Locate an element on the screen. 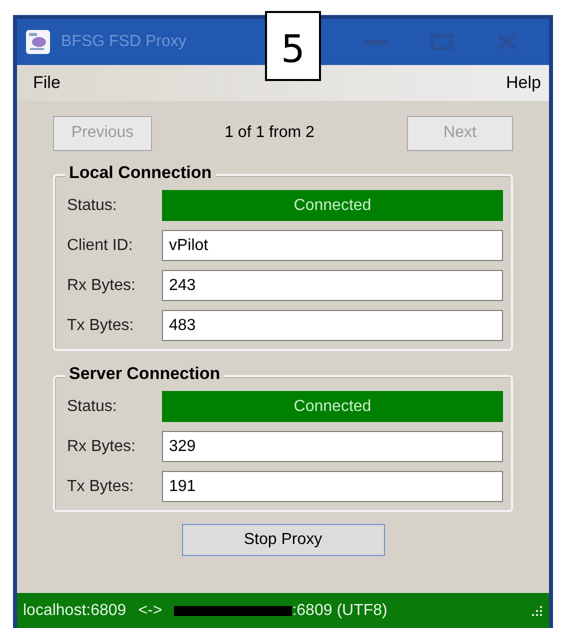 Image resolution: width=566 pixels, height=628 pixels. status-text: localhost:6809 is located at coordinates (74, 611).